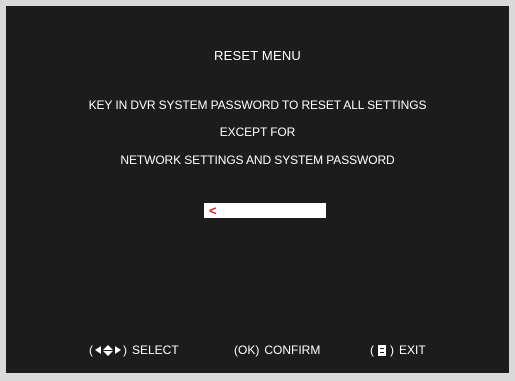 The width and height of the screenshot is (515, 381). What do you see at coordinates (108, 347) in the screenshot?
I see `up-arrow-icon` at bounding box center [108, 347].